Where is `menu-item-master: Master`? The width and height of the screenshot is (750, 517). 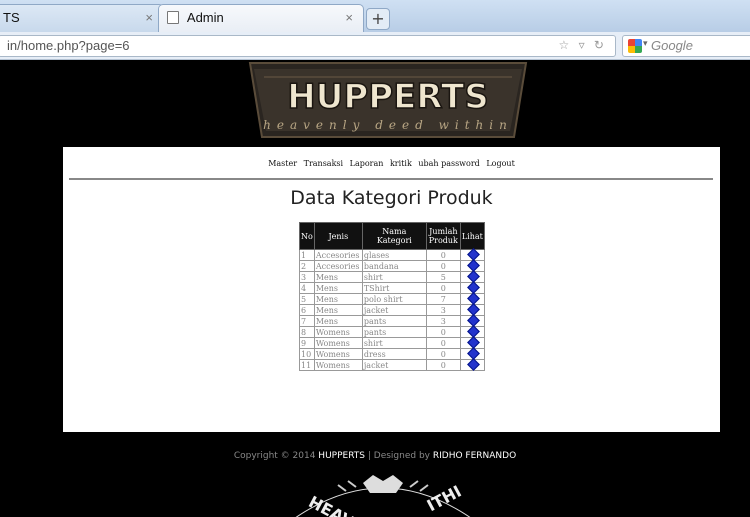
menu-item-master: Master is located at coordinates (282, 163).